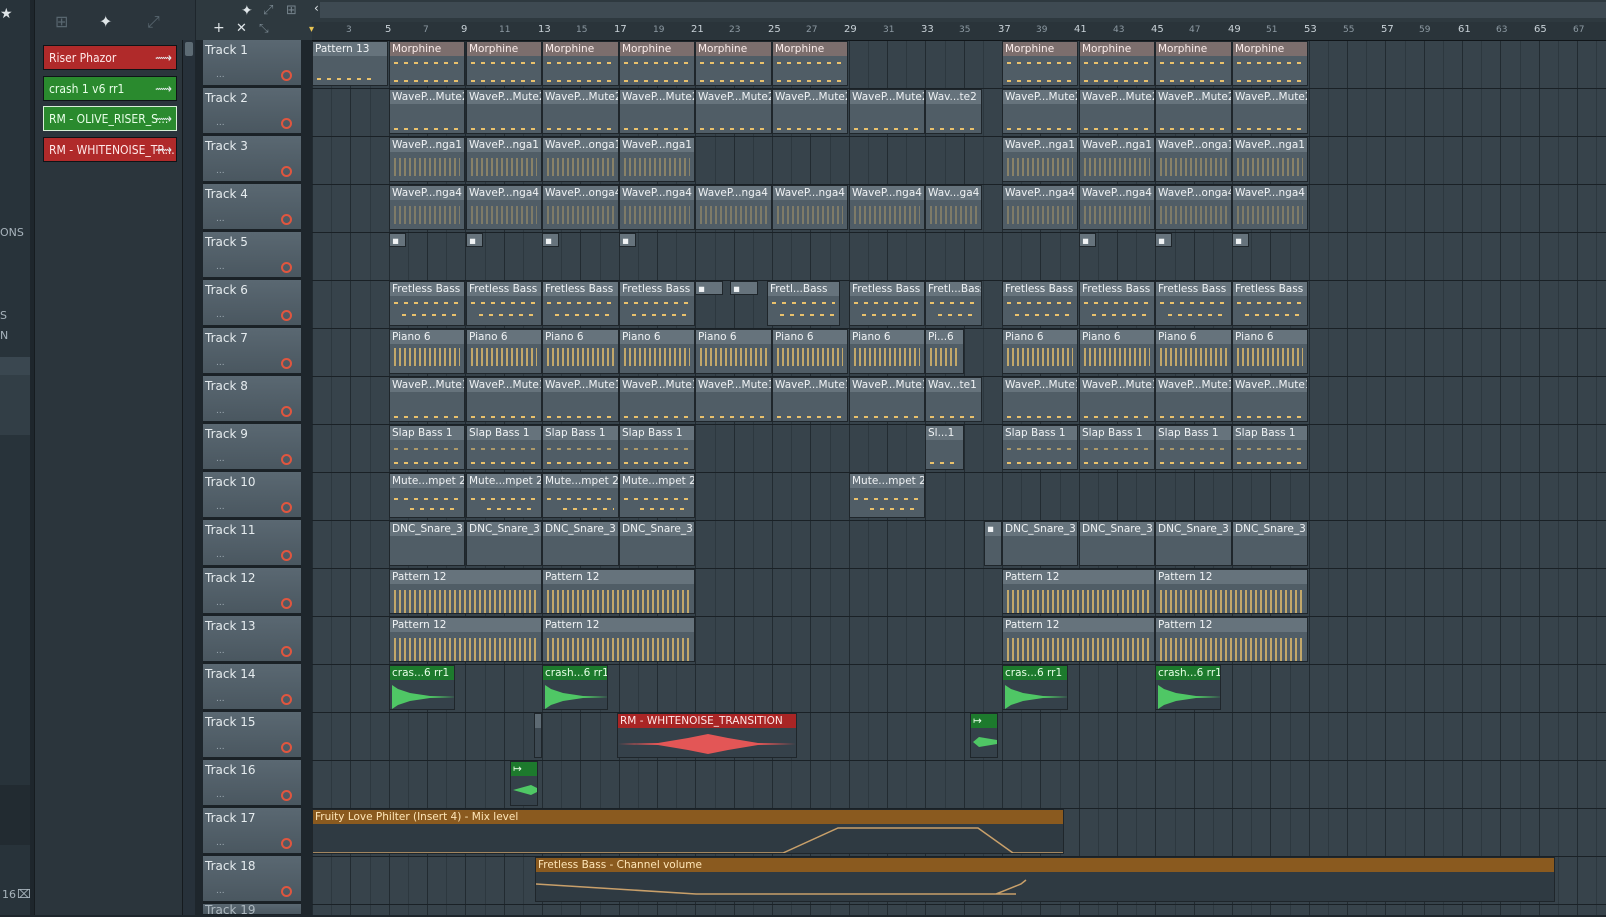 This screenshot has width=1606, height=917. What do you see at coordinates (264, 28) in the screenshot?
I see `link-icon: ⤡` at bounding box center [264, 28].